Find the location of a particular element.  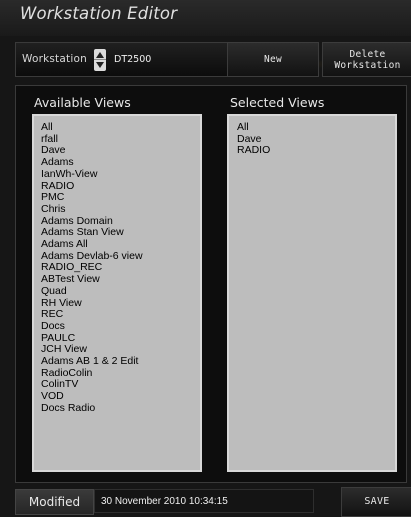

save-button: SAVE is located at coordinates (376, 502).